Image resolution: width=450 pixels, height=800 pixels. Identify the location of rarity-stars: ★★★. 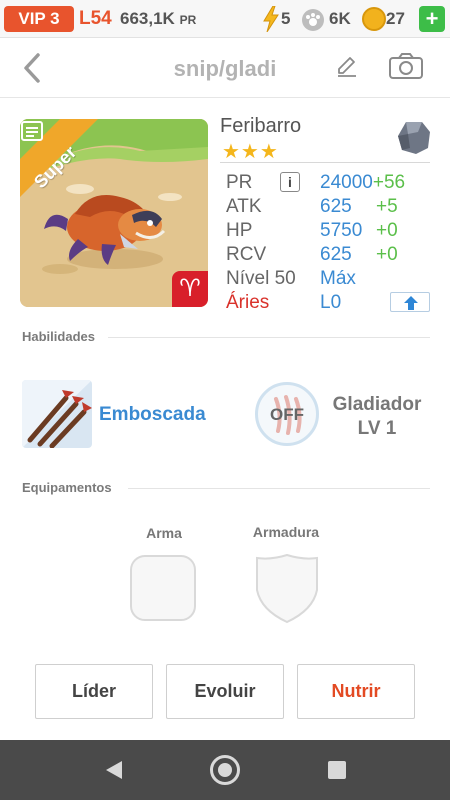
(250, 152).